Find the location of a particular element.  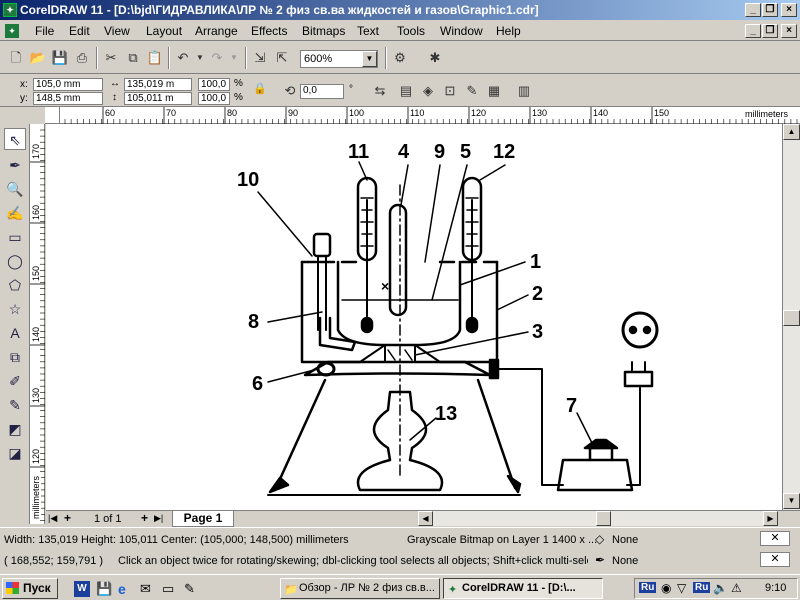

paste-icon: 📋 is located at coordinates (155, 58).